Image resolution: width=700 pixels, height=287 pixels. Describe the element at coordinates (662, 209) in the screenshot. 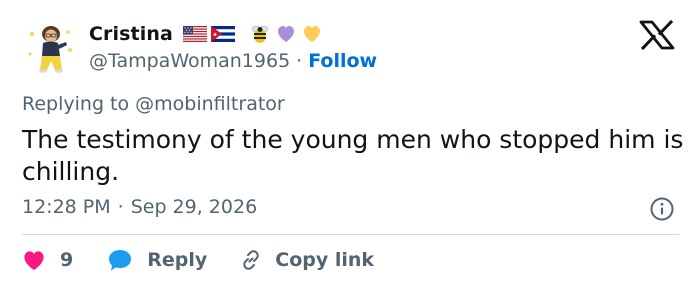

I see `info-icon` at that location.